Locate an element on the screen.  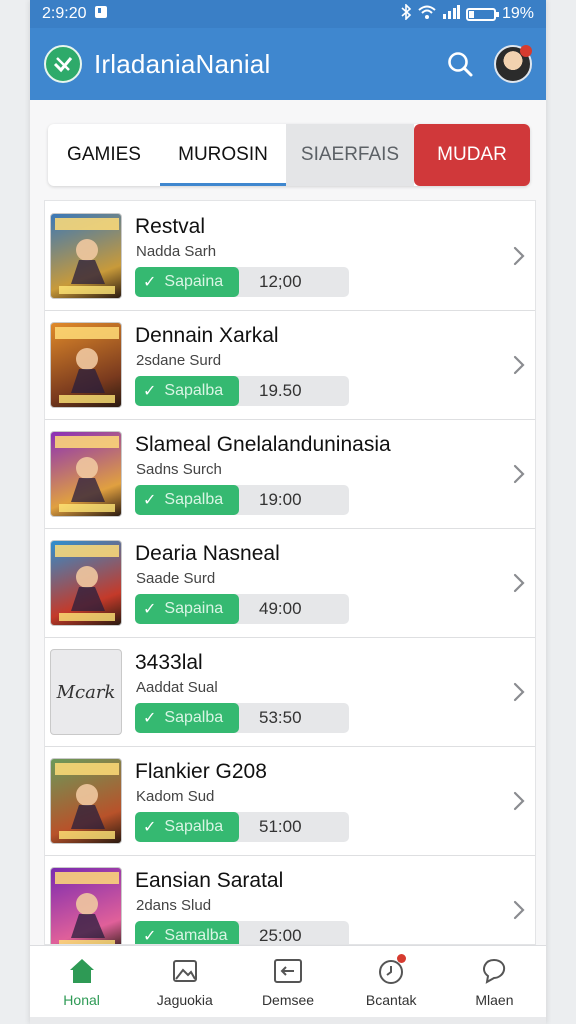
app-title: IrladaniaNanial is located at coordinates (182, 63).